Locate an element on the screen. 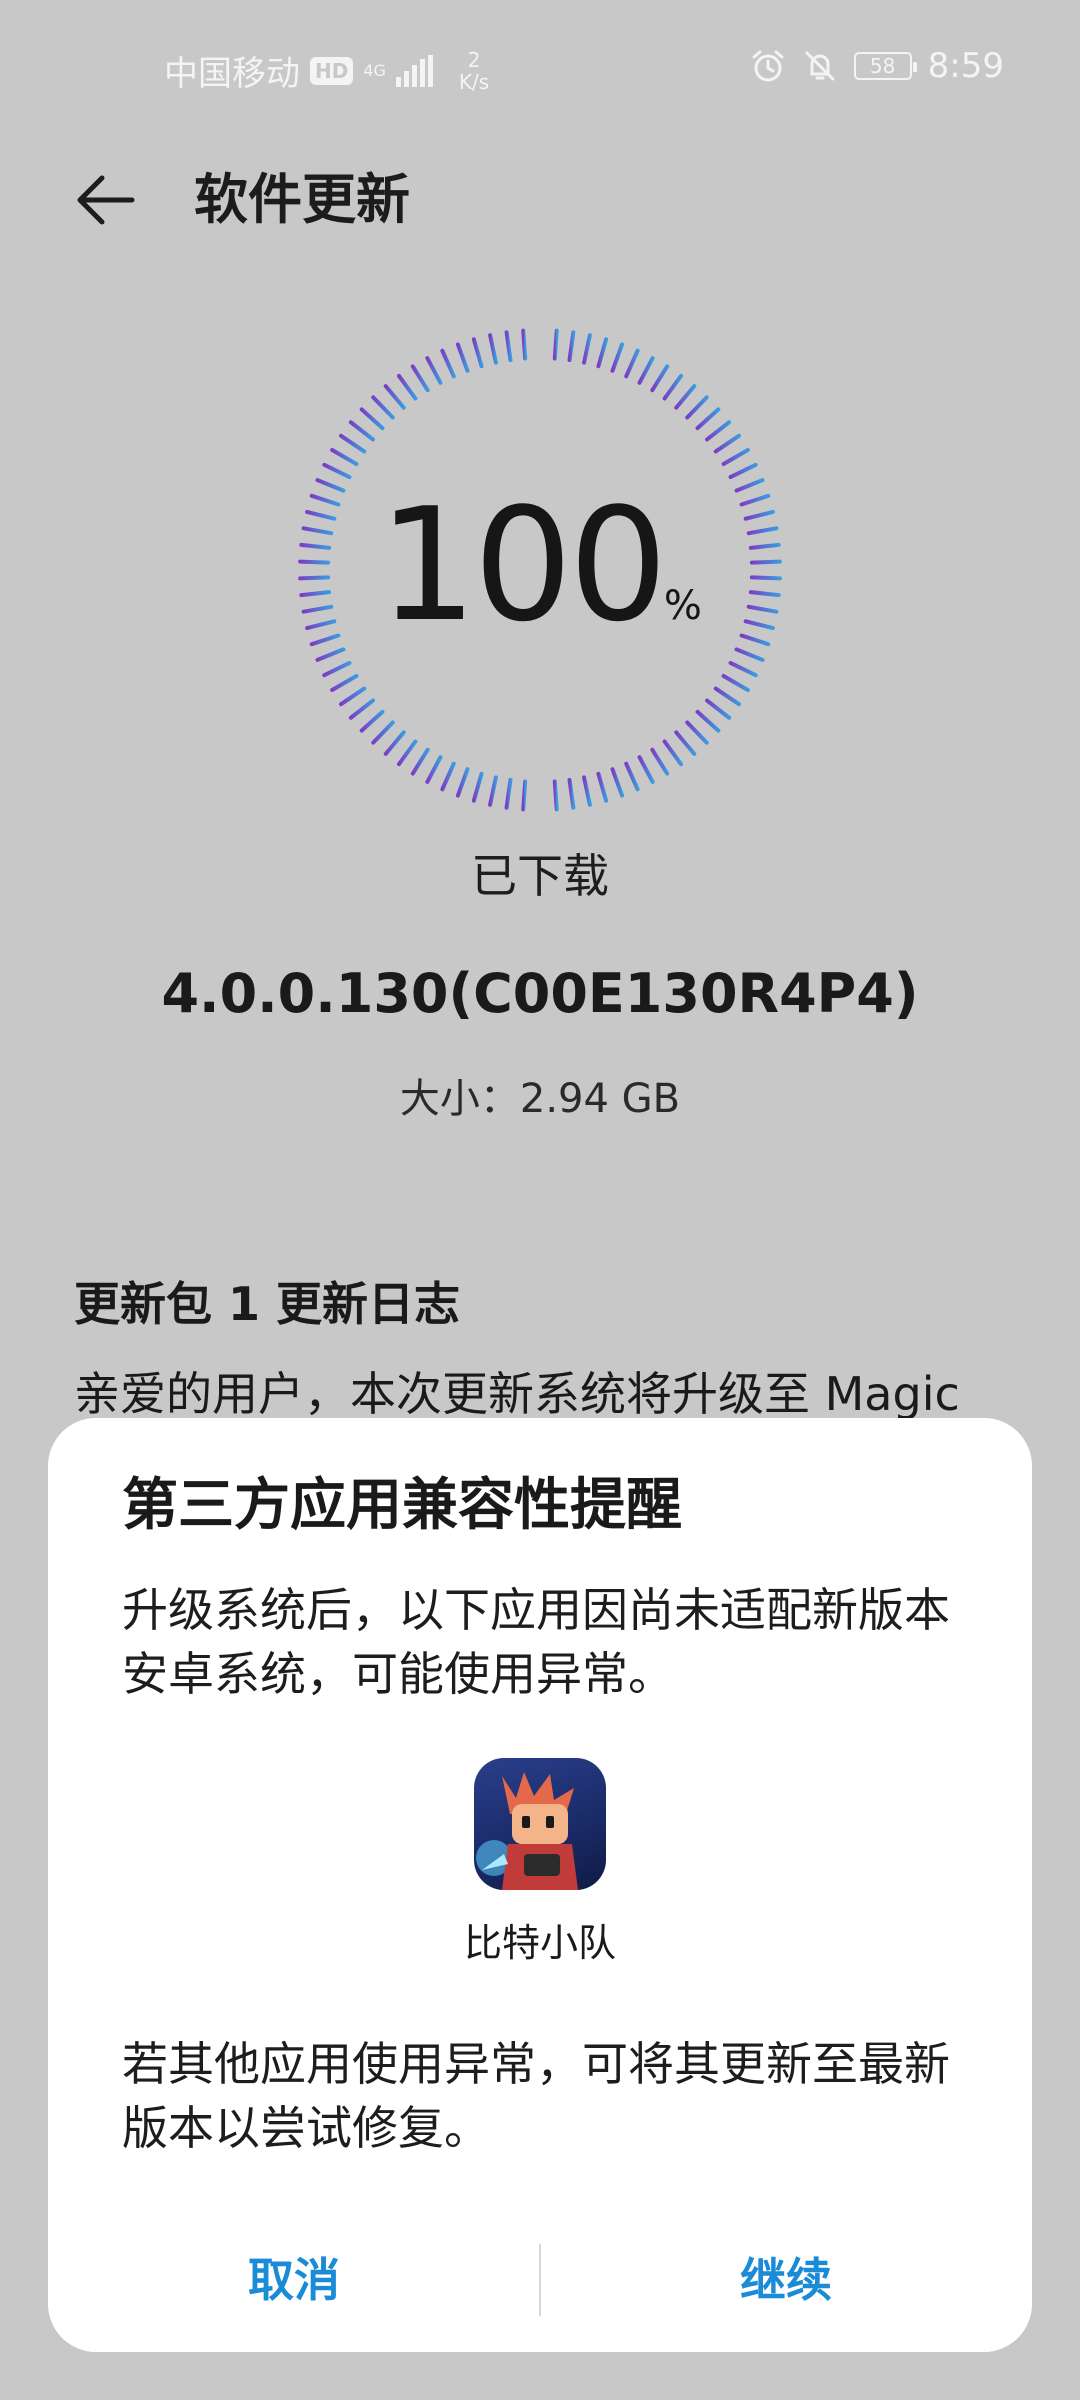  battery-icon: 58 is located at coordinates (885, 66).